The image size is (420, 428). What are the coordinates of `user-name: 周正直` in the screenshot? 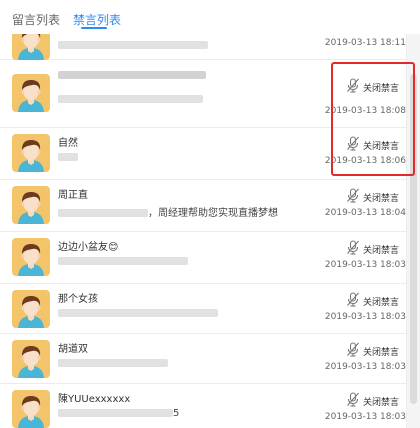 It's located at (73, 193).